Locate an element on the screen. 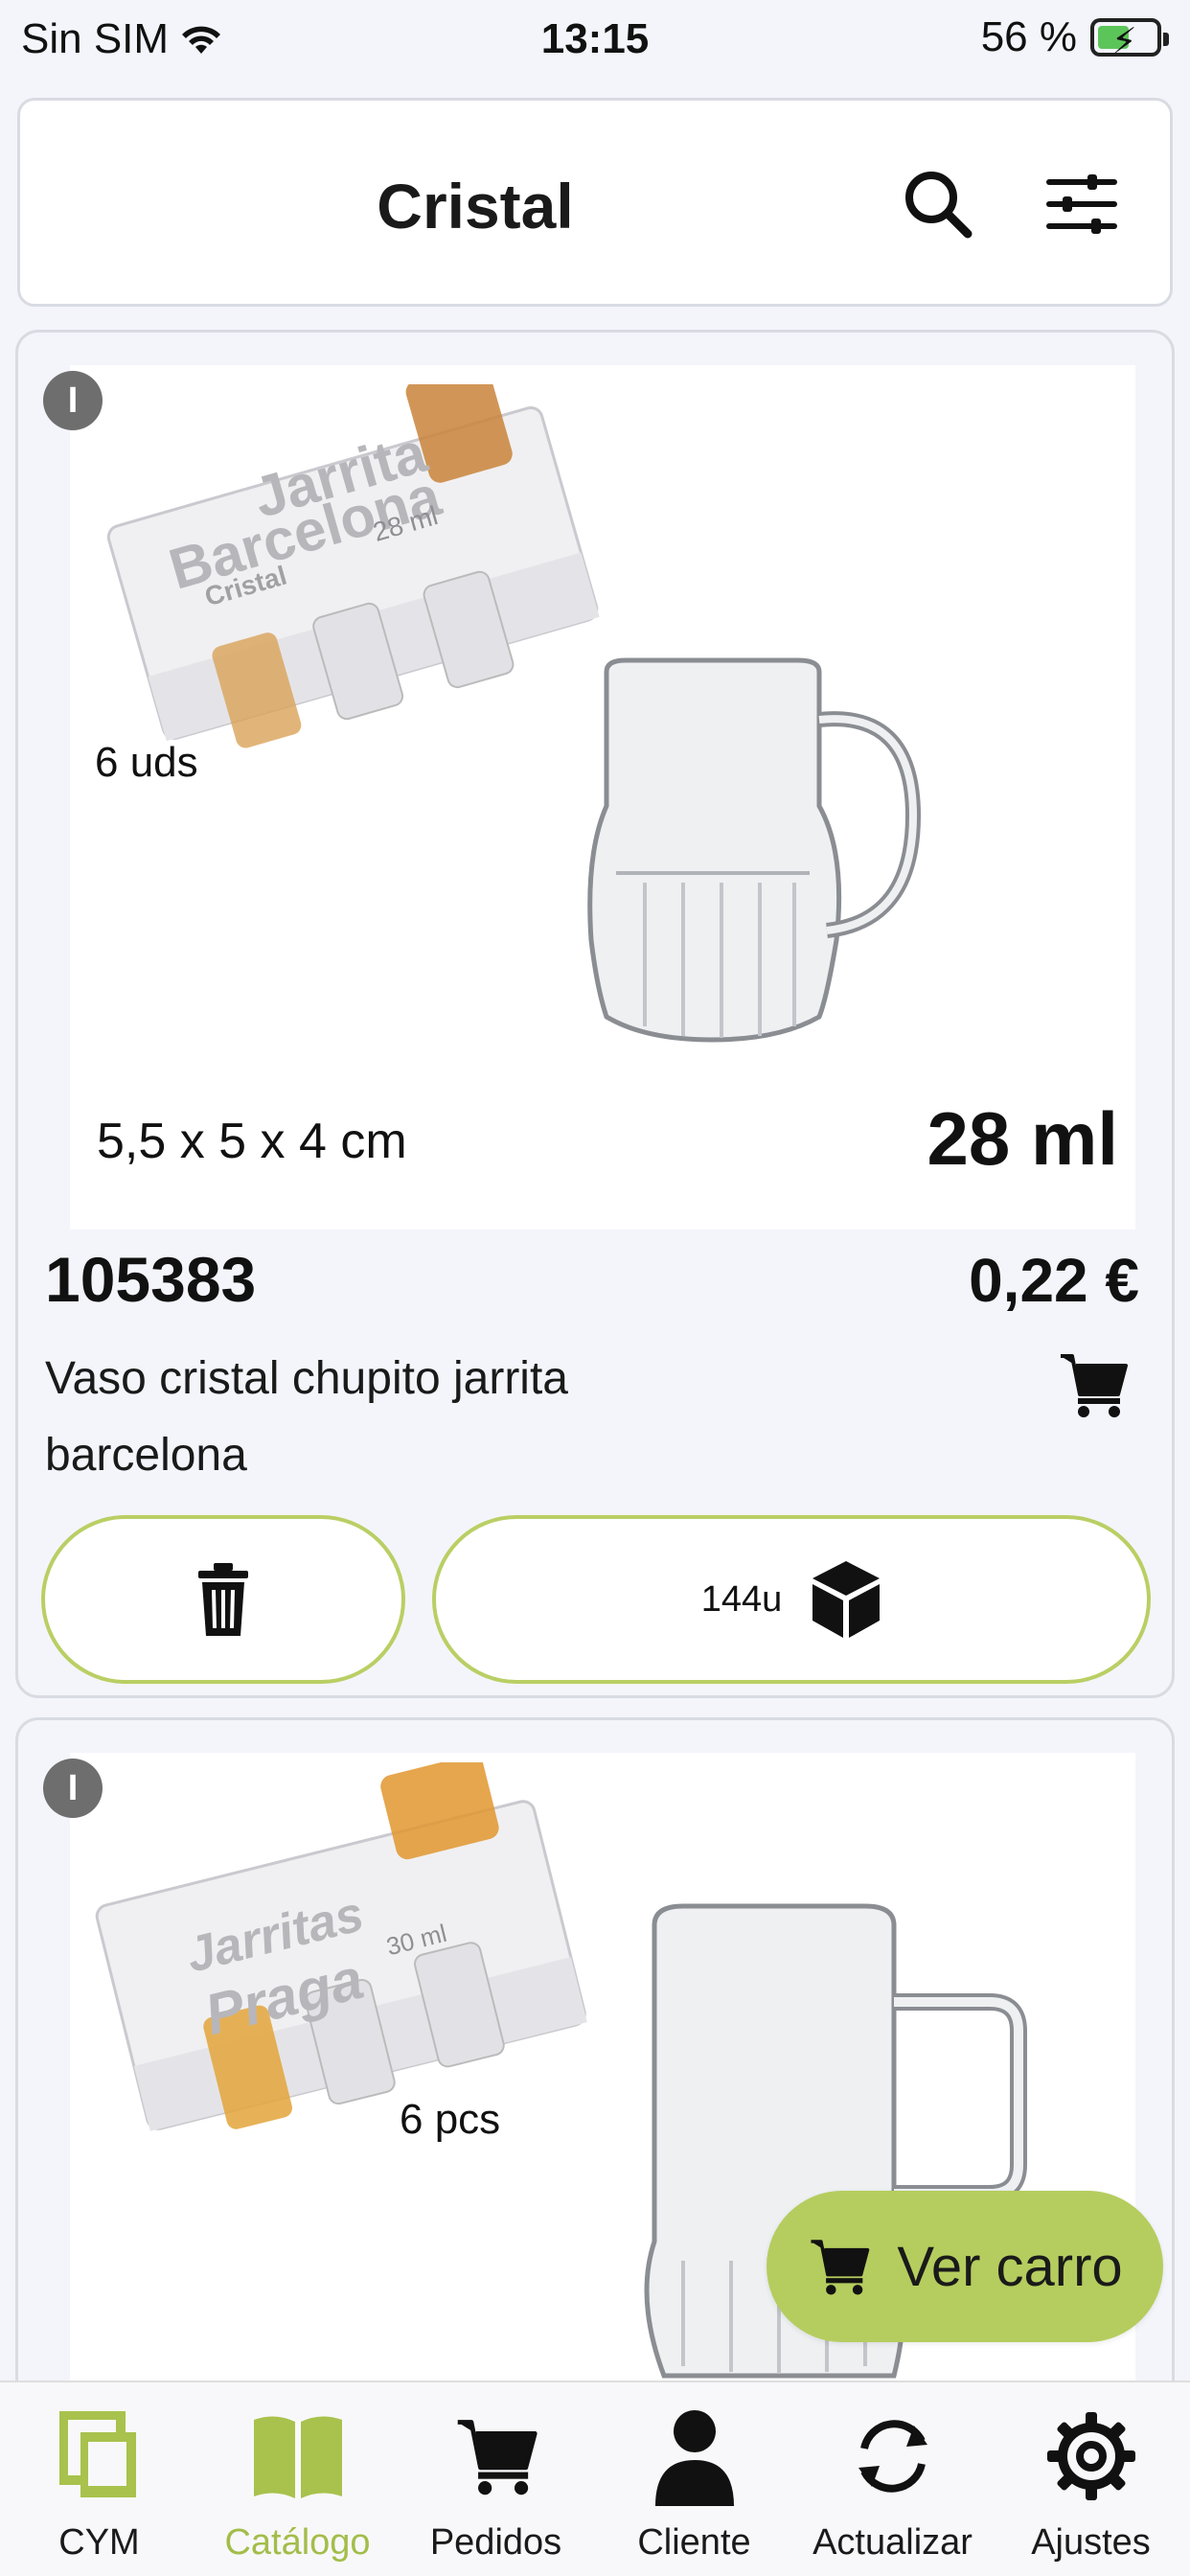 This screenshot has height=2576, width=1190. search-button is located at coordinates (938, 204).